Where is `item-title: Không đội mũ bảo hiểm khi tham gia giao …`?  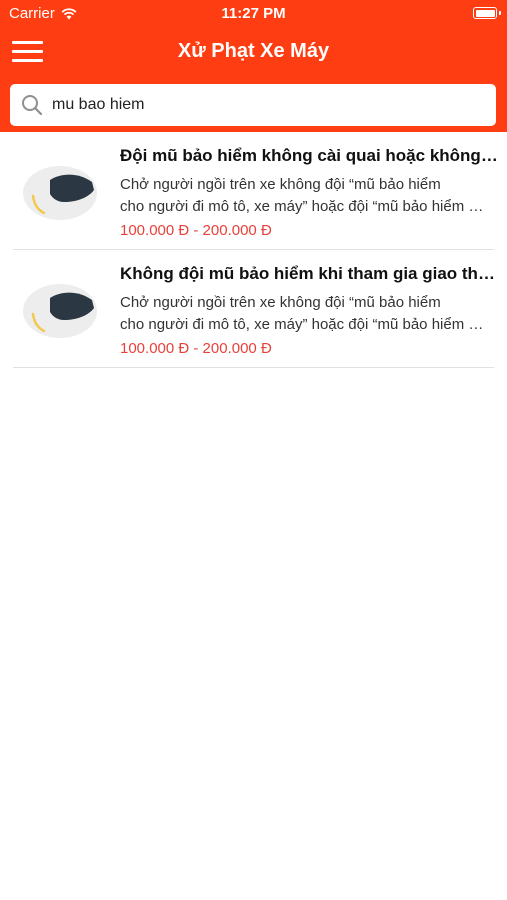
item-title: Không đội mũ bảo hiểm khi tham gia giao … is located at coordinates (310, 273).